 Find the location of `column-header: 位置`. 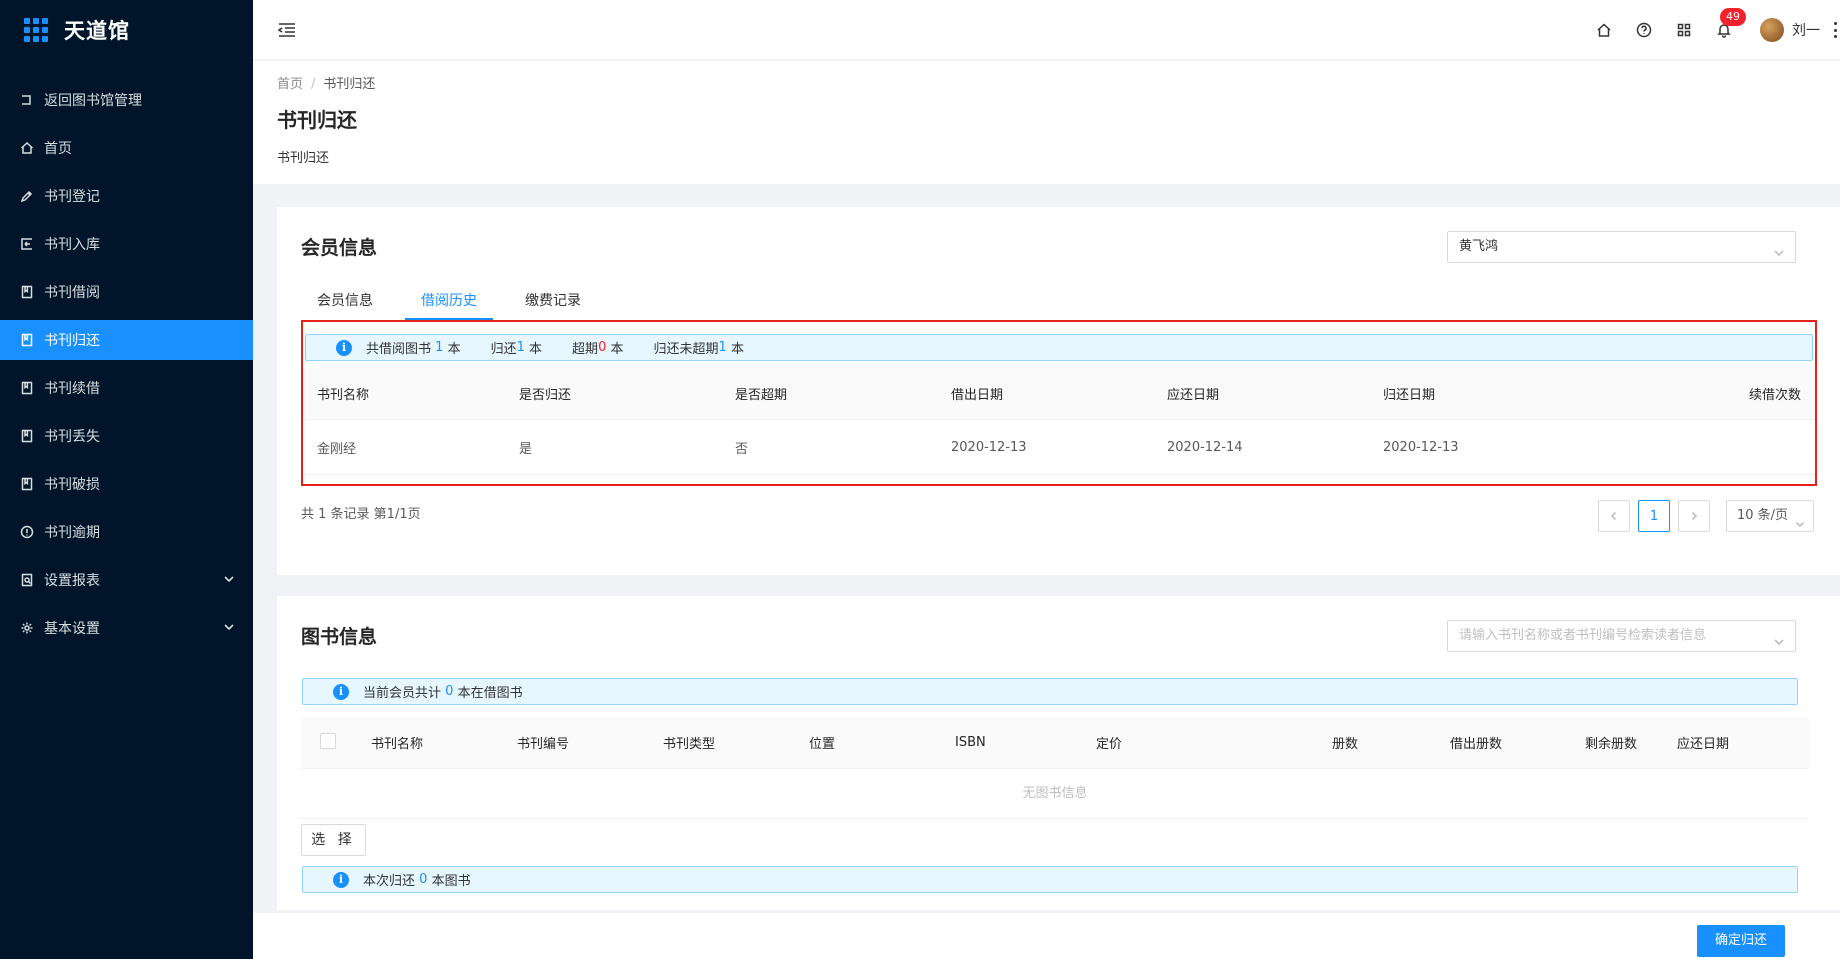

column-header: 位置 is located at coordinates (822, 744).